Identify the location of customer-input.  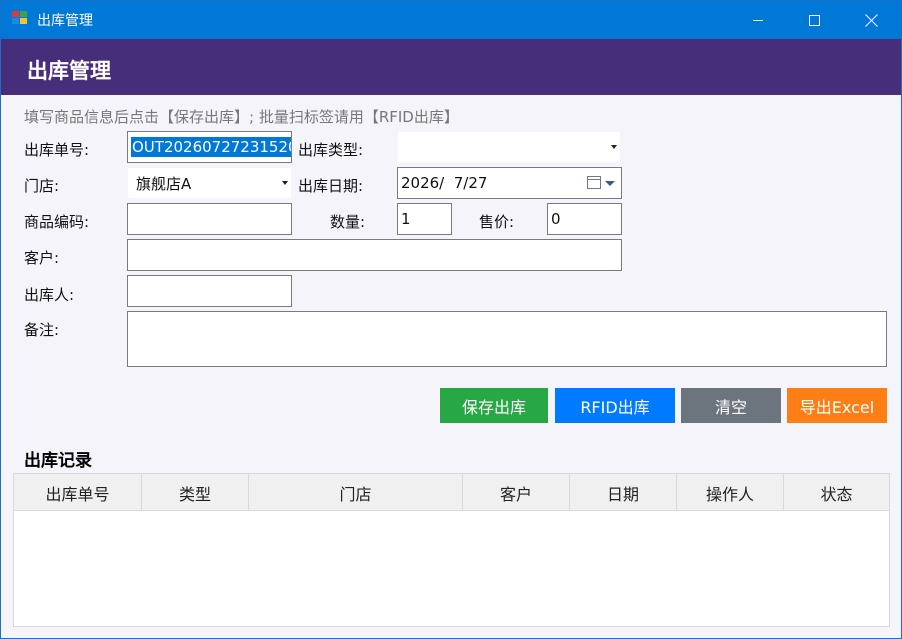
(374, 255).